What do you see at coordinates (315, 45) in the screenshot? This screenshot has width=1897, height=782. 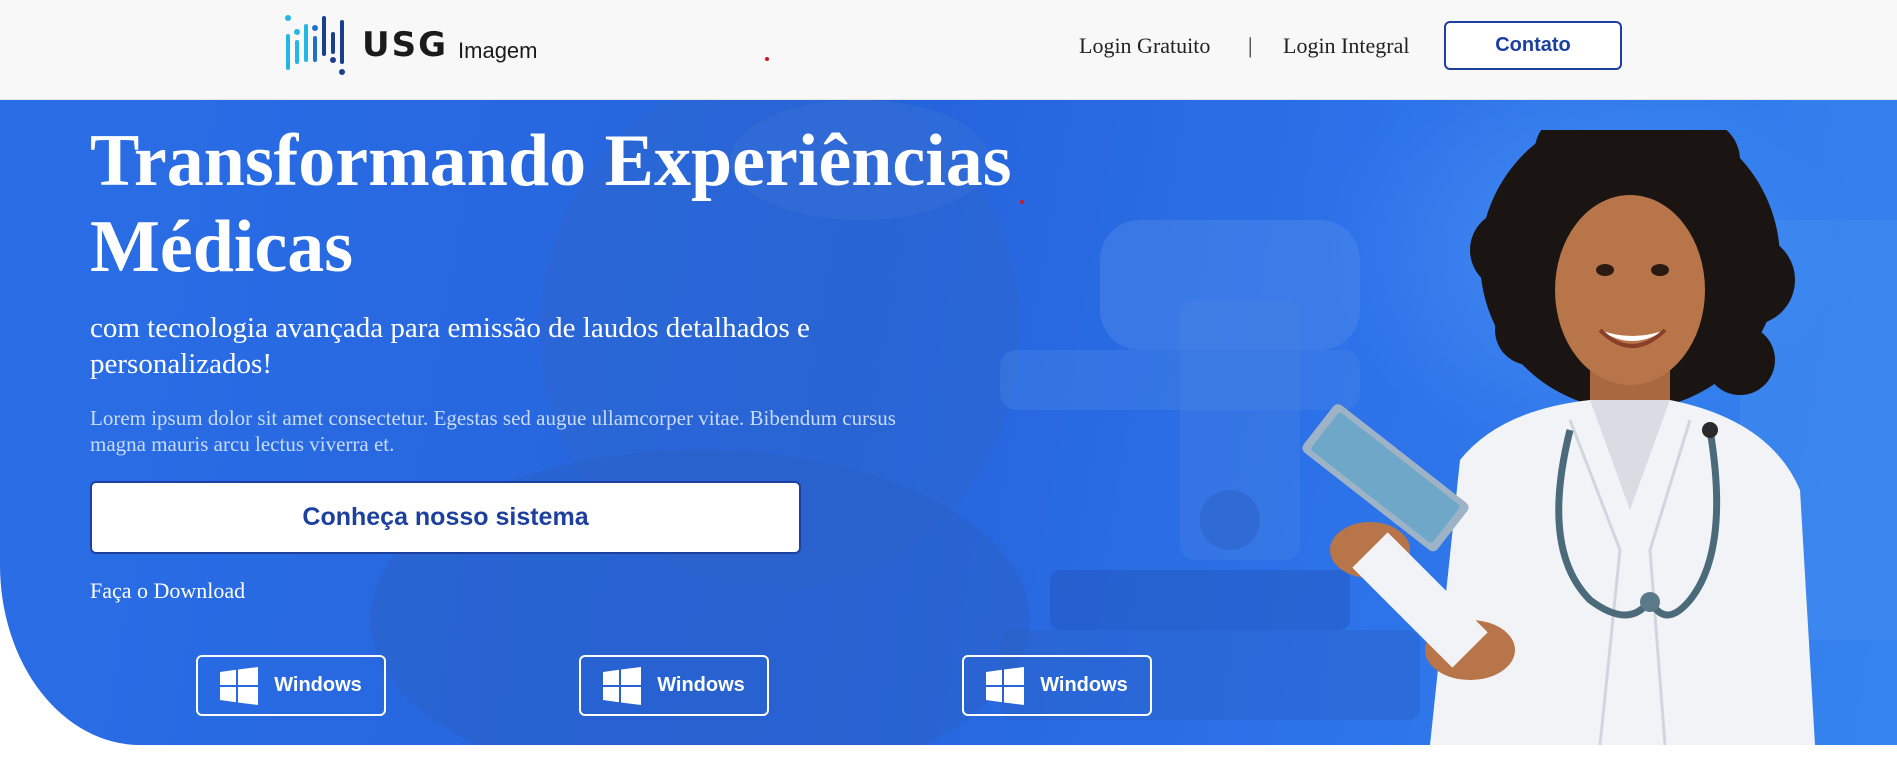 I see `logo-mark-icon` at bounding box center [315, 45].